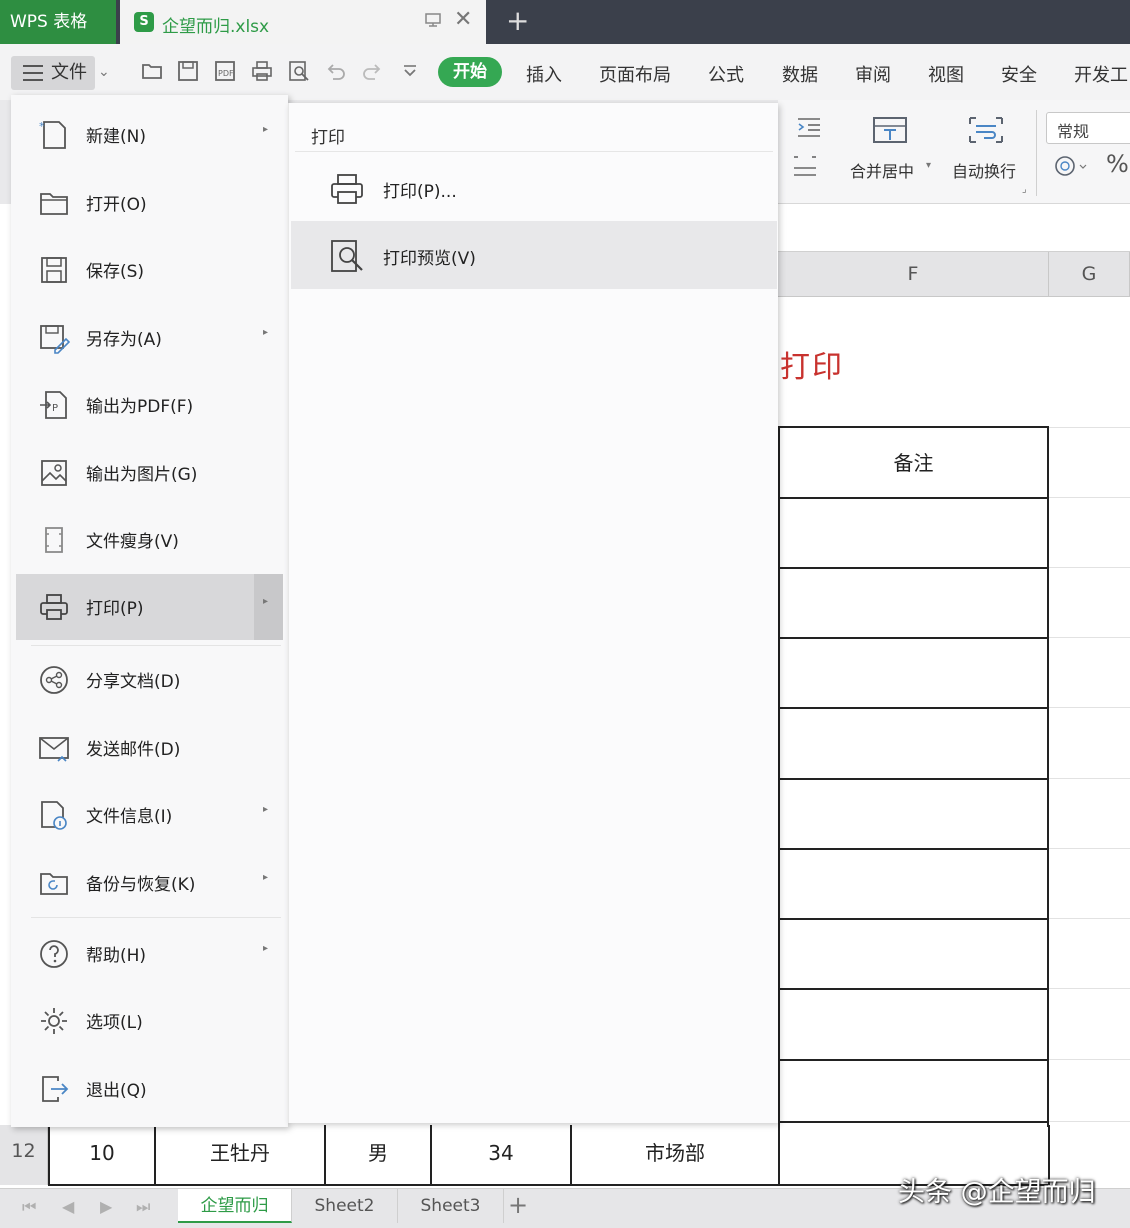 The height and width of the screenshot is (1228, 1130). I want to click on menu-item-save: 保存(S), so click(149, 270).